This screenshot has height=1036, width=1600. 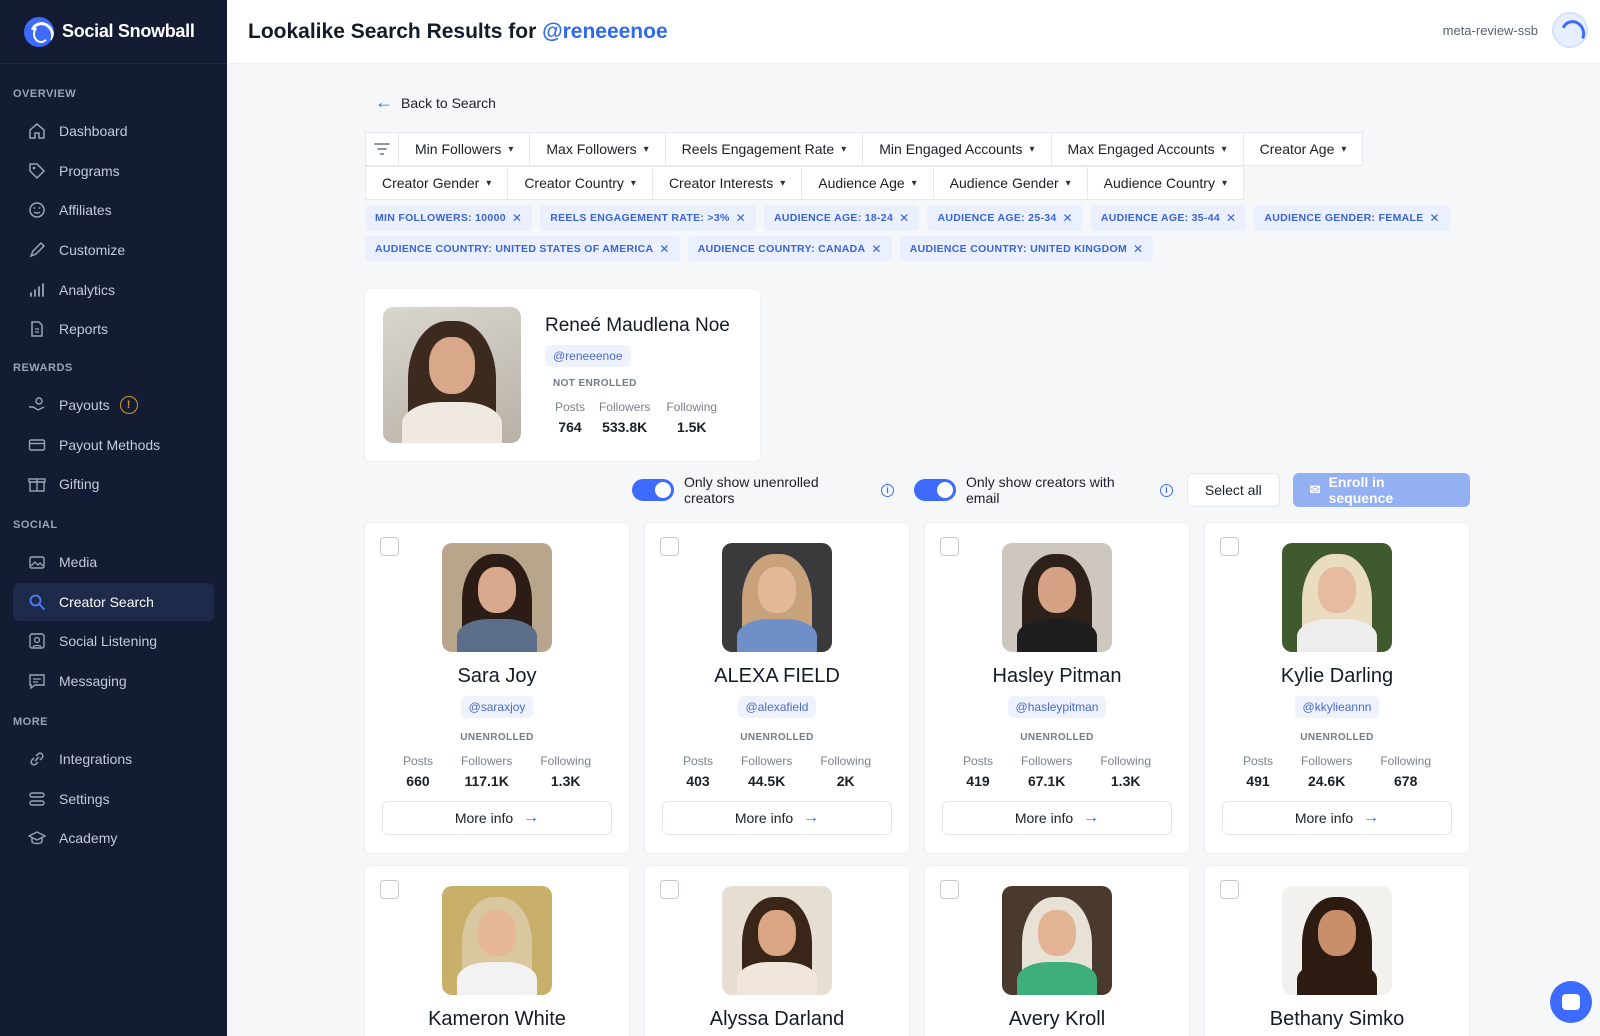 What do you see at coordinates (764, 149) in the screenshot?
I see `filter-dropdown-reels-engagement-rate: Reels Engagement Rate ▾` at bounding box center [764, 149].